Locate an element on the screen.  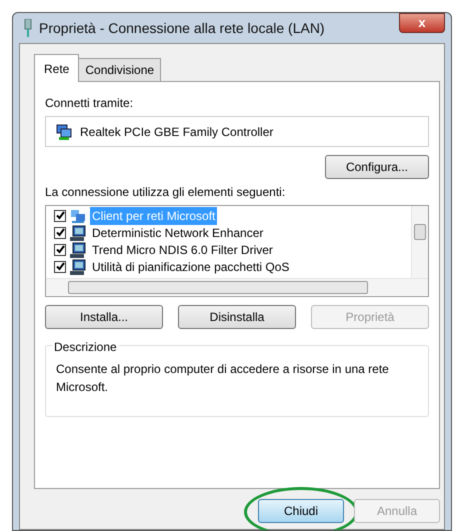
tab: Condivisione is located at coordinates (120, 69).